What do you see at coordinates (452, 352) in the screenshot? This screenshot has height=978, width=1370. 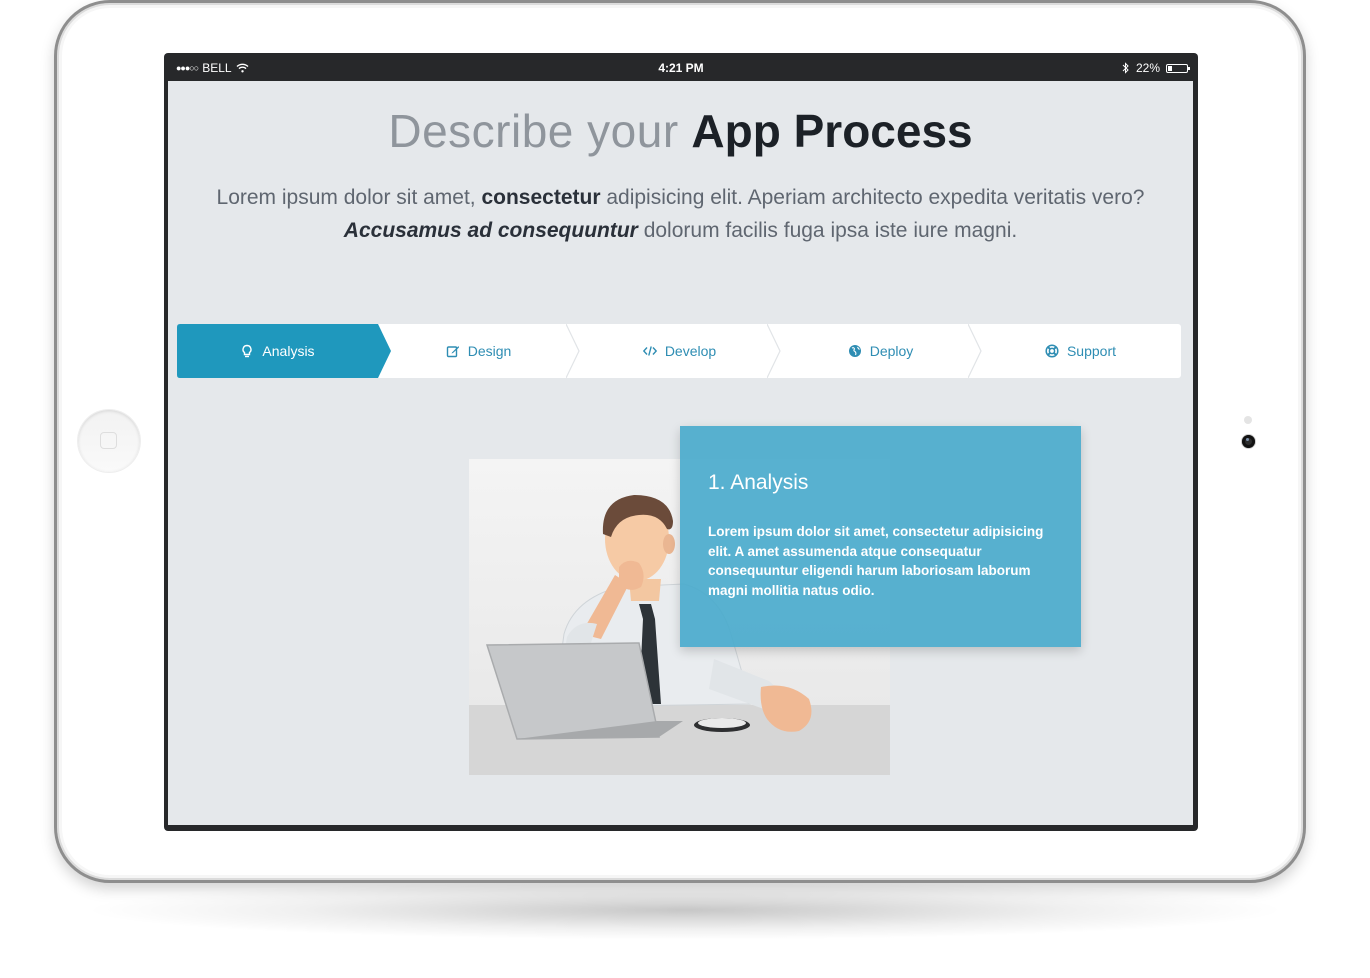 I see `edit-icon` at bounding box center [452, 352].